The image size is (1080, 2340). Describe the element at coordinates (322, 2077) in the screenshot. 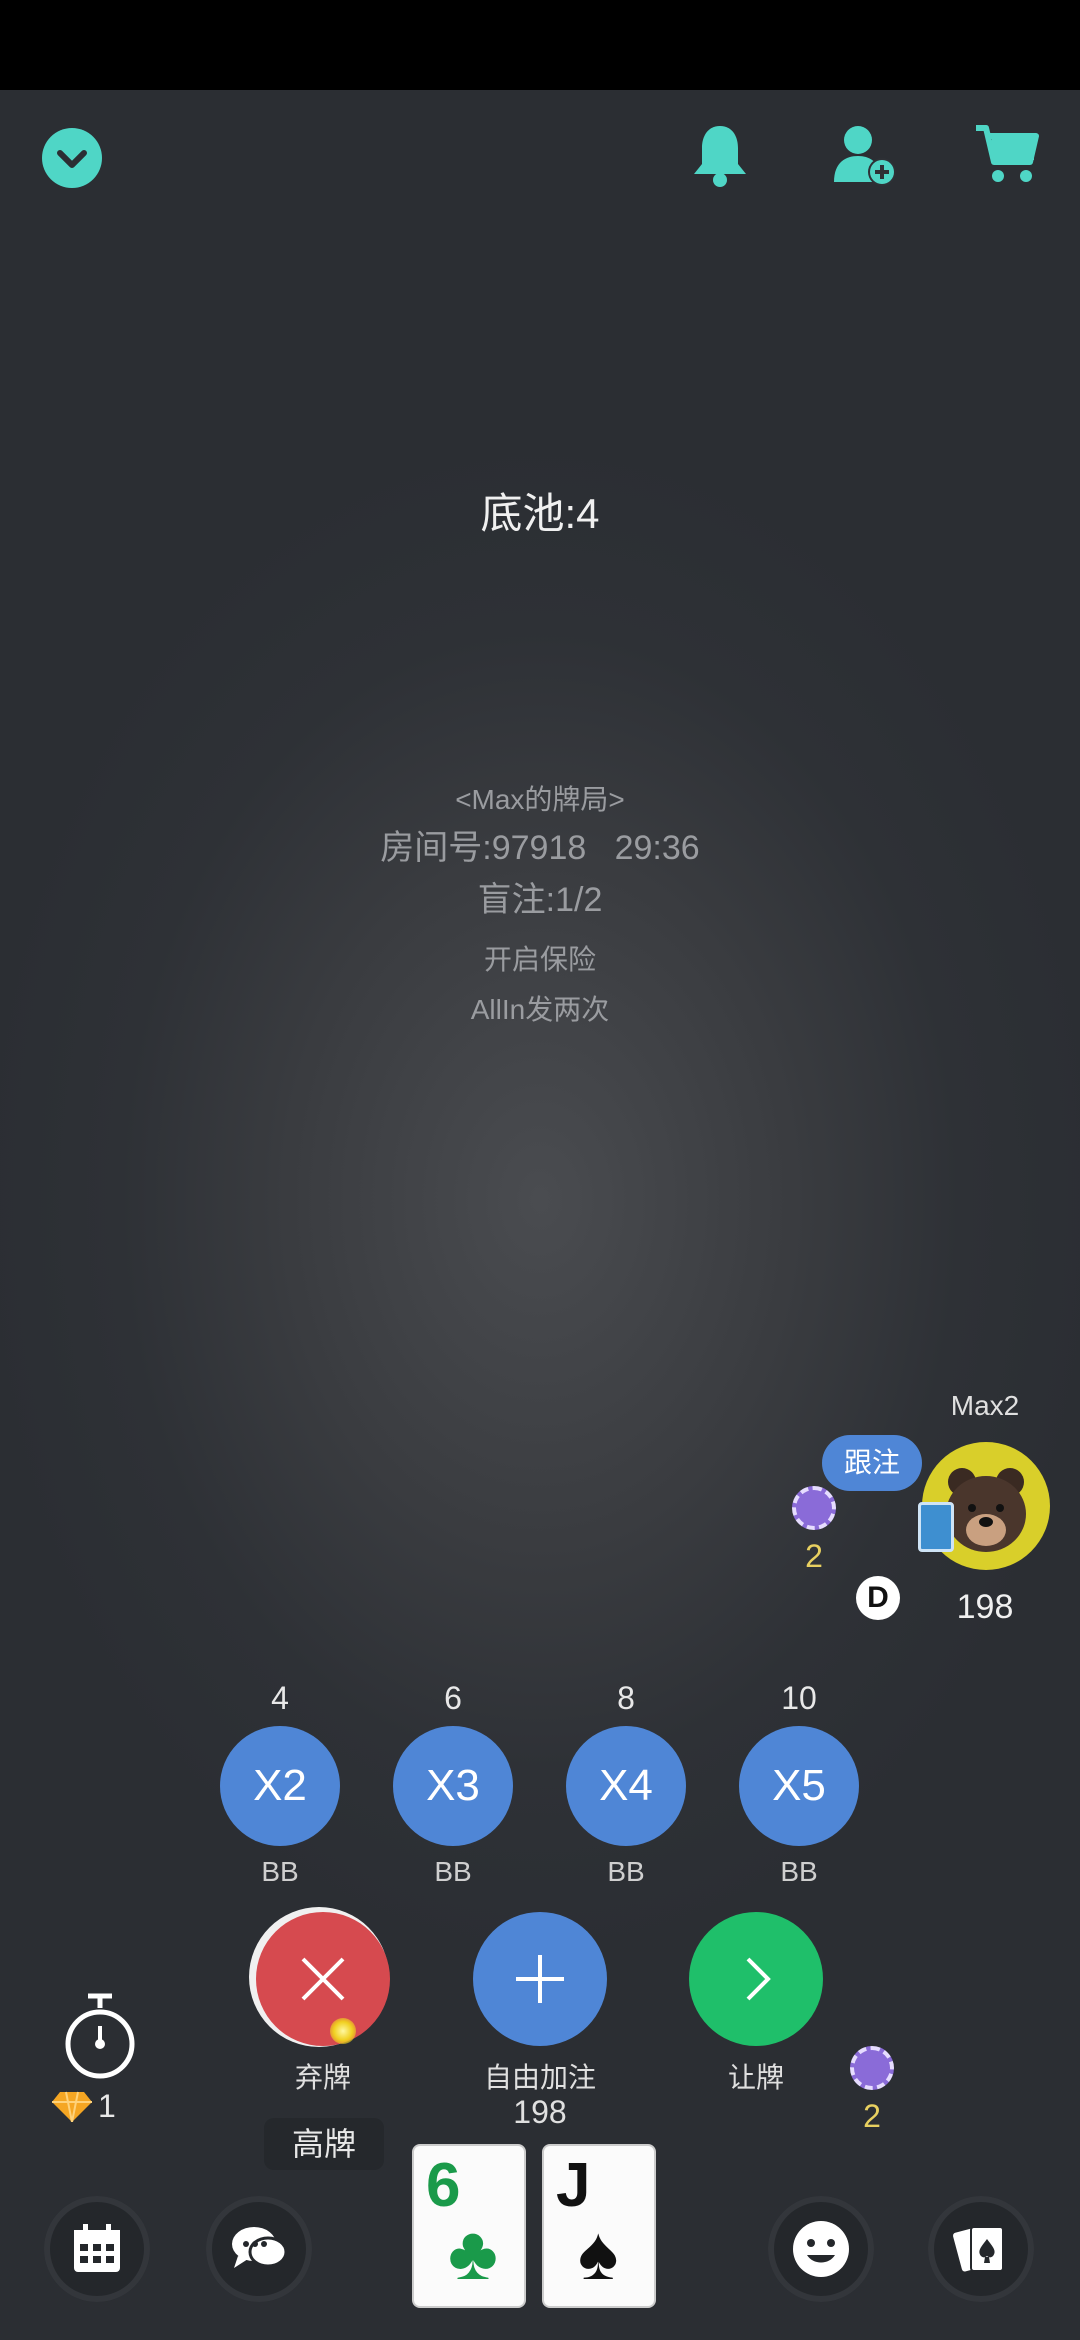

I see `fold-label: 弃牌` at that location.